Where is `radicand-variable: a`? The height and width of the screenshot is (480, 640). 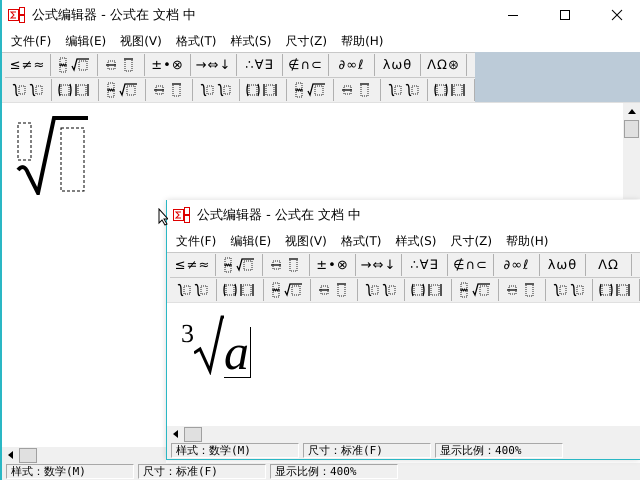 radicand-variable: a is located at coordinates (237, 352).